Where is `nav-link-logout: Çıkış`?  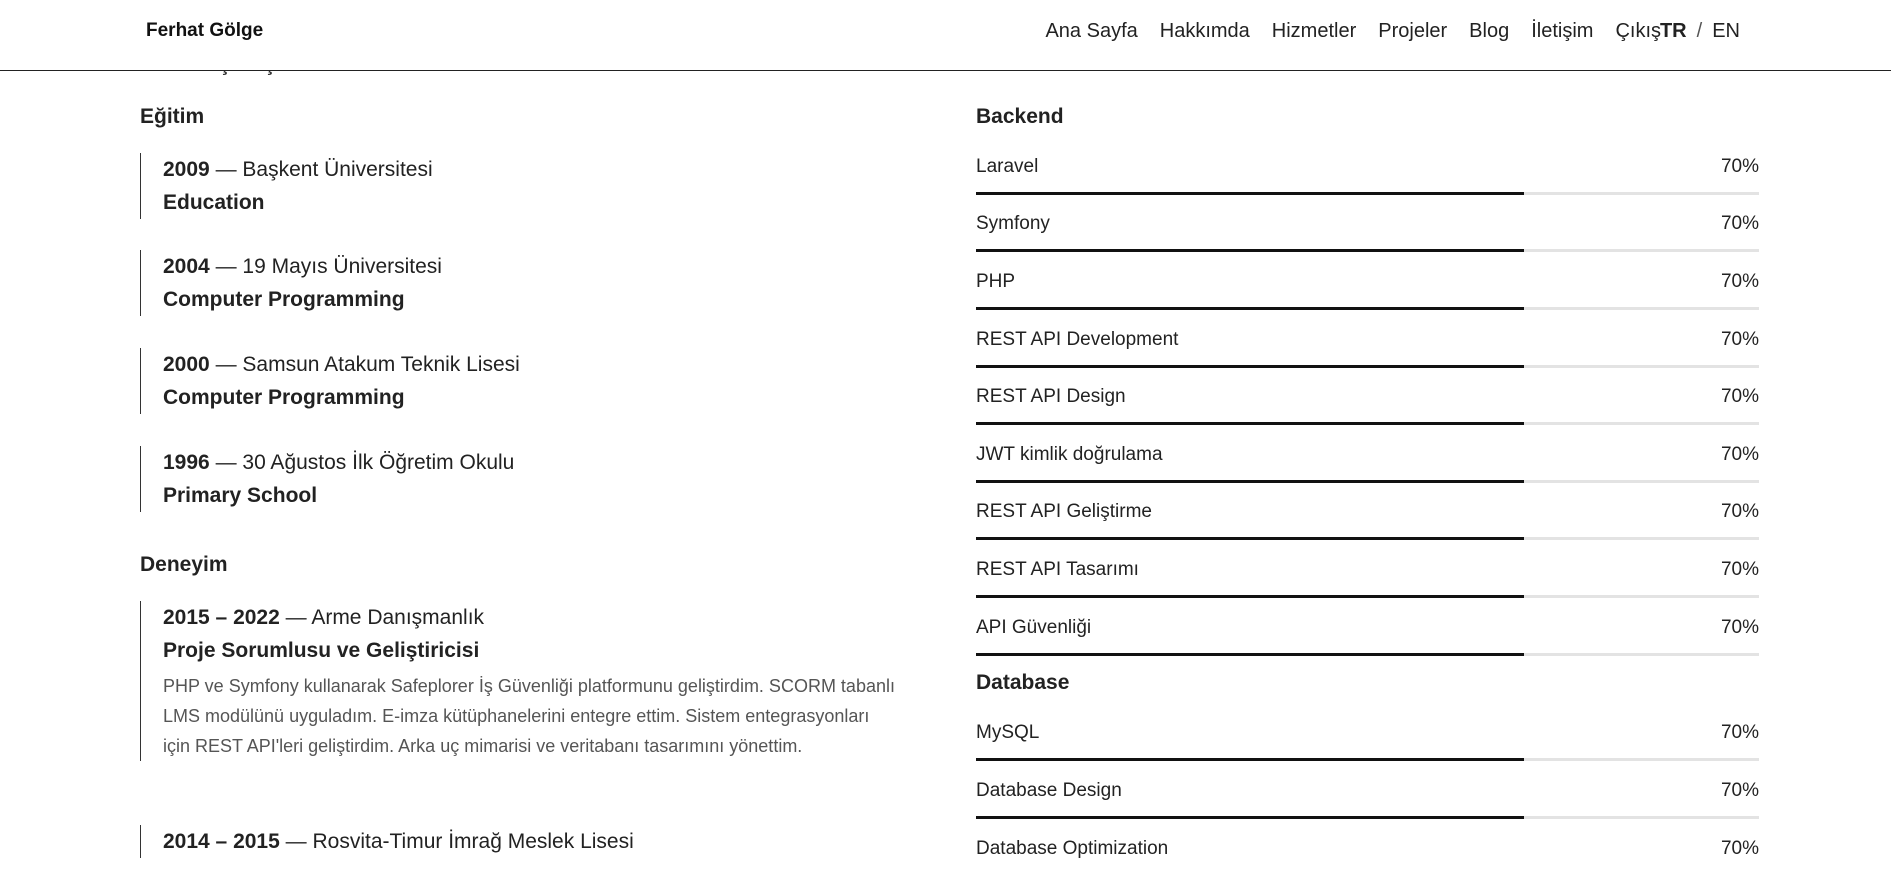
nav-link-logout: Çıkış is located at coordinates (1638, 31).